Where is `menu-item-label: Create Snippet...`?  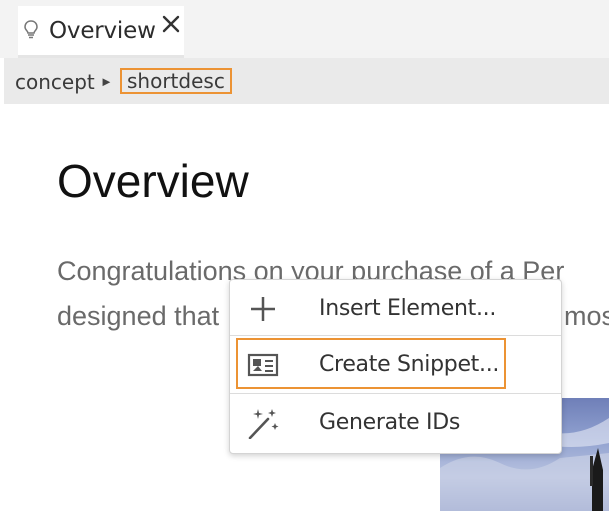 menu-item-label: Create Snippet... is located at coordinates (409, 364).